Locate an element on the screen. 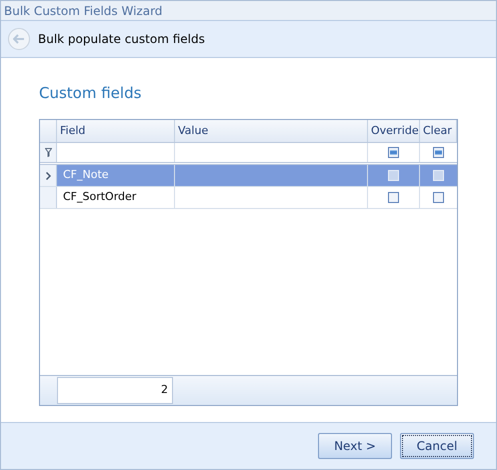  column-header: Value is located at coordinates (271, 131).